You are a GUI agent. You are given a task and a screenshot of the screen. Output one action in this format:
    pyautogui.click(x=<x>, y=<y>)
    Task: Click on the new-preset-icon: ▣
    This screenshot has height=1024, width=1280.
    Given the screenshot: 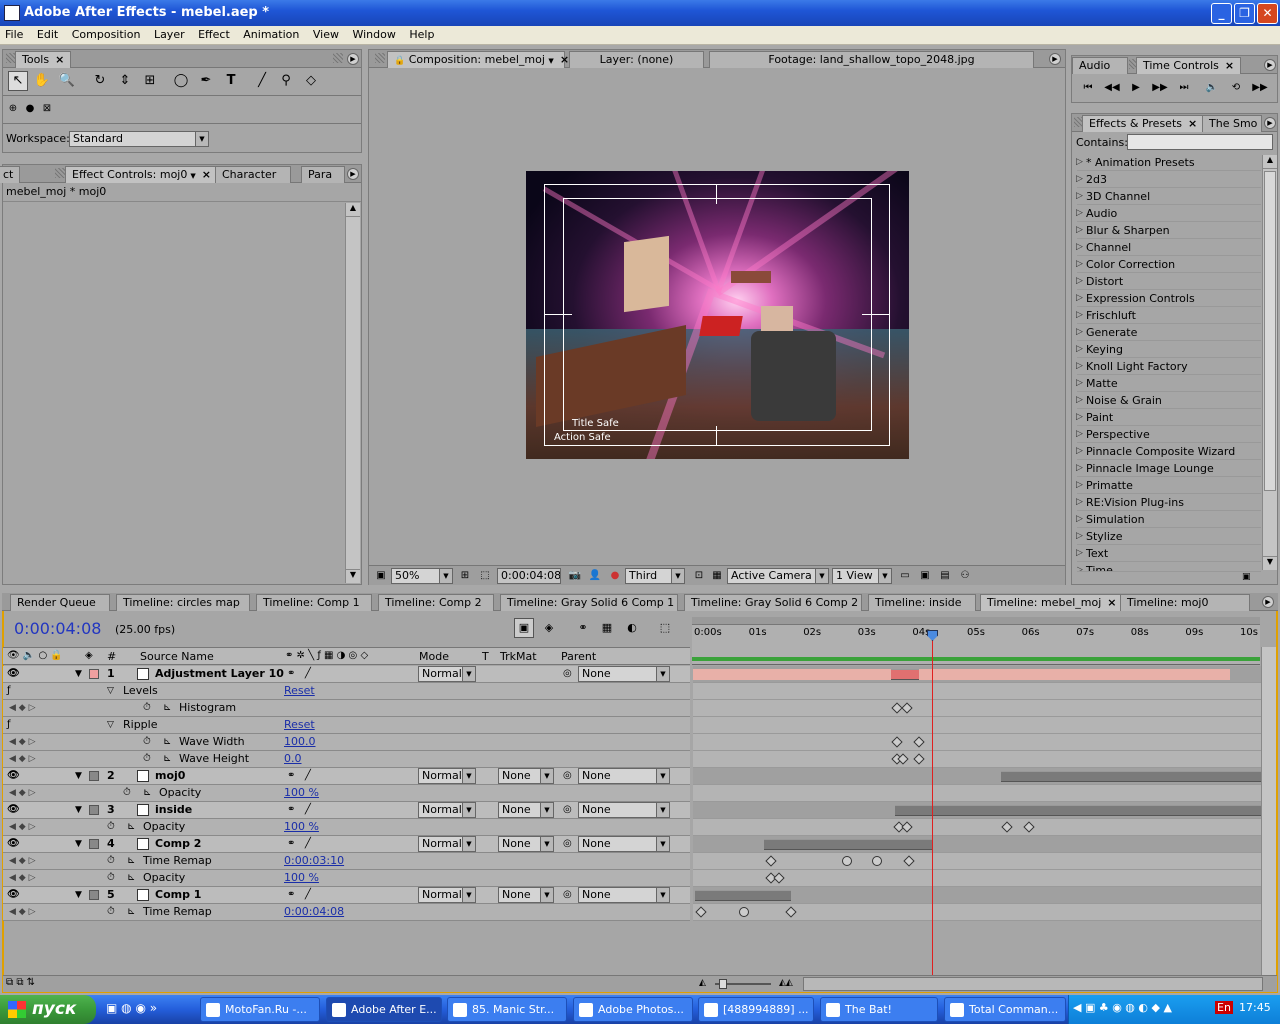 What is the action you would take?
    pyautogui.click(x=1246, y=577)
    